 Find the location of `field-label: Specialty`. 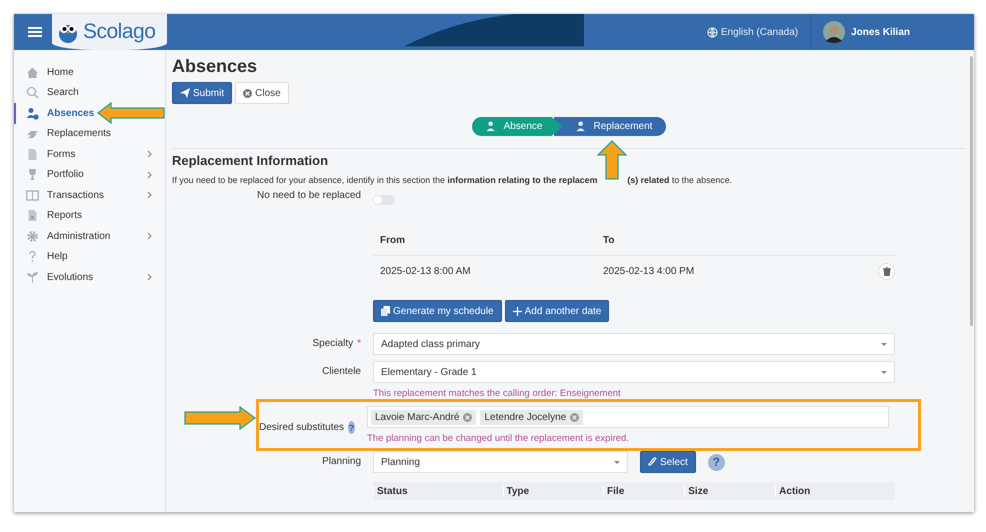

field-label: Specialty is located at coordinates (333, 343).